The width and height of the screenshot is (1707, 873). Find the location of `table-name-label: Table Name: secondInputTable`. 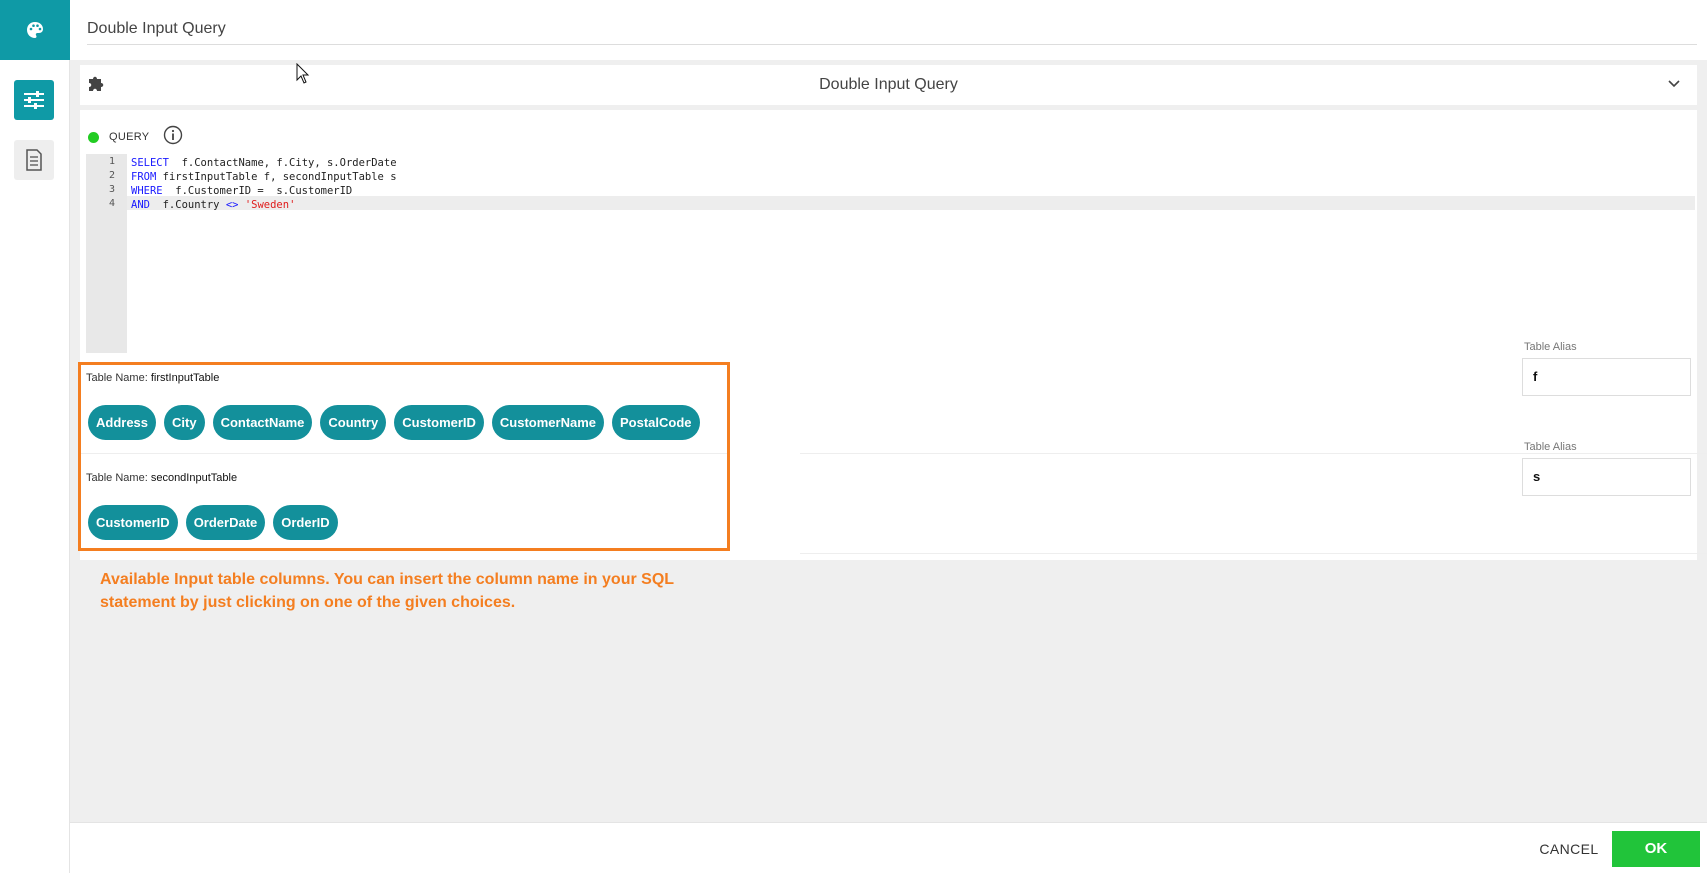

table-name-label: Table Name: secondInputTable is located at coordinates (162, 478).